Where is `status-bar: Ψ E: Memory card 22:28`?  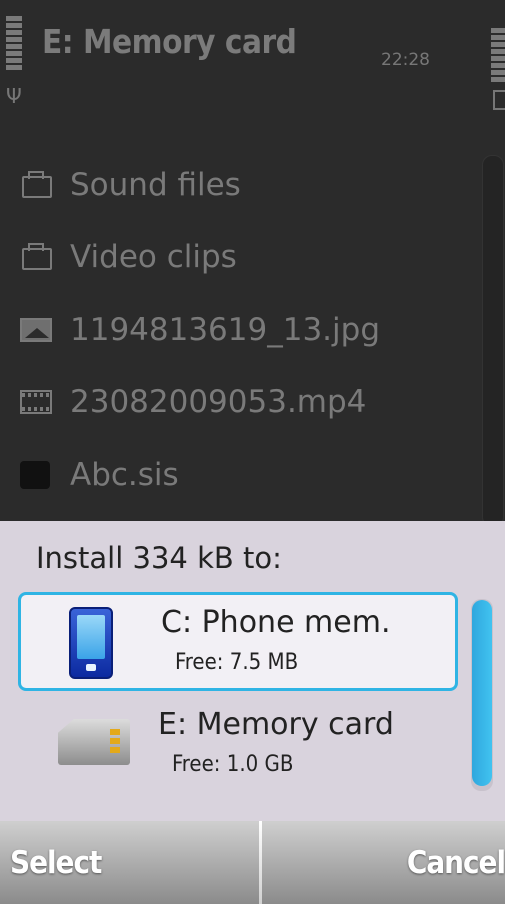 status-bar: Ψ E: Memory card 22:28 is located at coordinates (252, 60).